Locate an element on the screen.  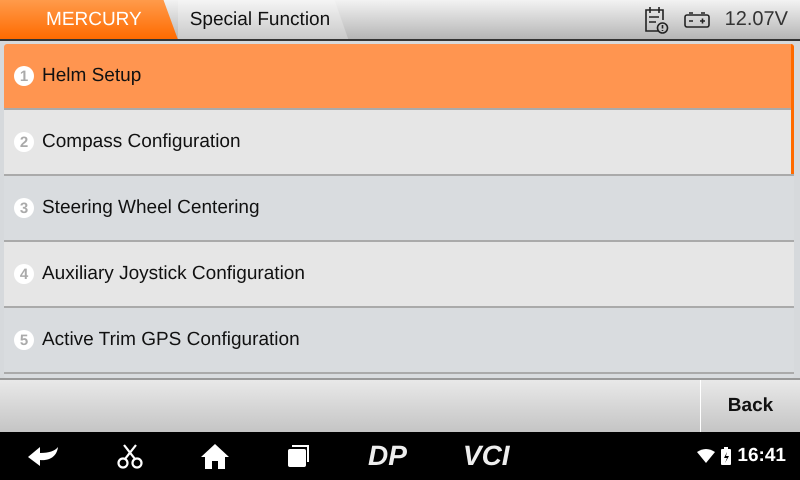
number-badge: 4 is located at coordinates (24, 274).